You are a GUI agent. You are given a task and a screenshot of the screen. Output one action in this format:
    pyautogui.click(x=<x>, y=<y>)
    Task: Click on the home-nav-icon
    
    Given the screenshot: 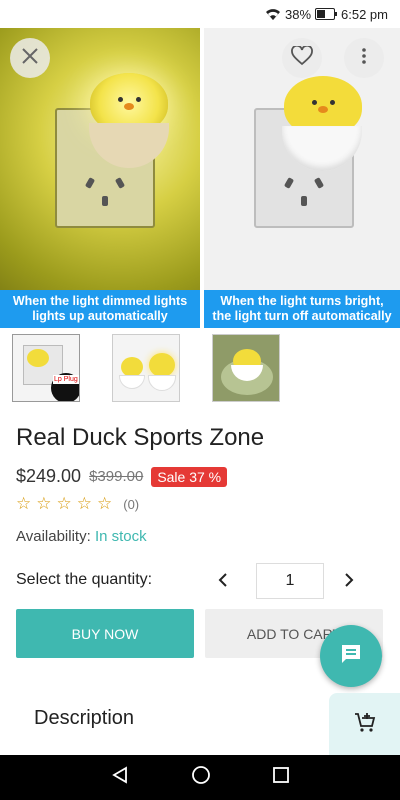 What is the action you would take?
    pyautogui.click(x=201, y=777)
    